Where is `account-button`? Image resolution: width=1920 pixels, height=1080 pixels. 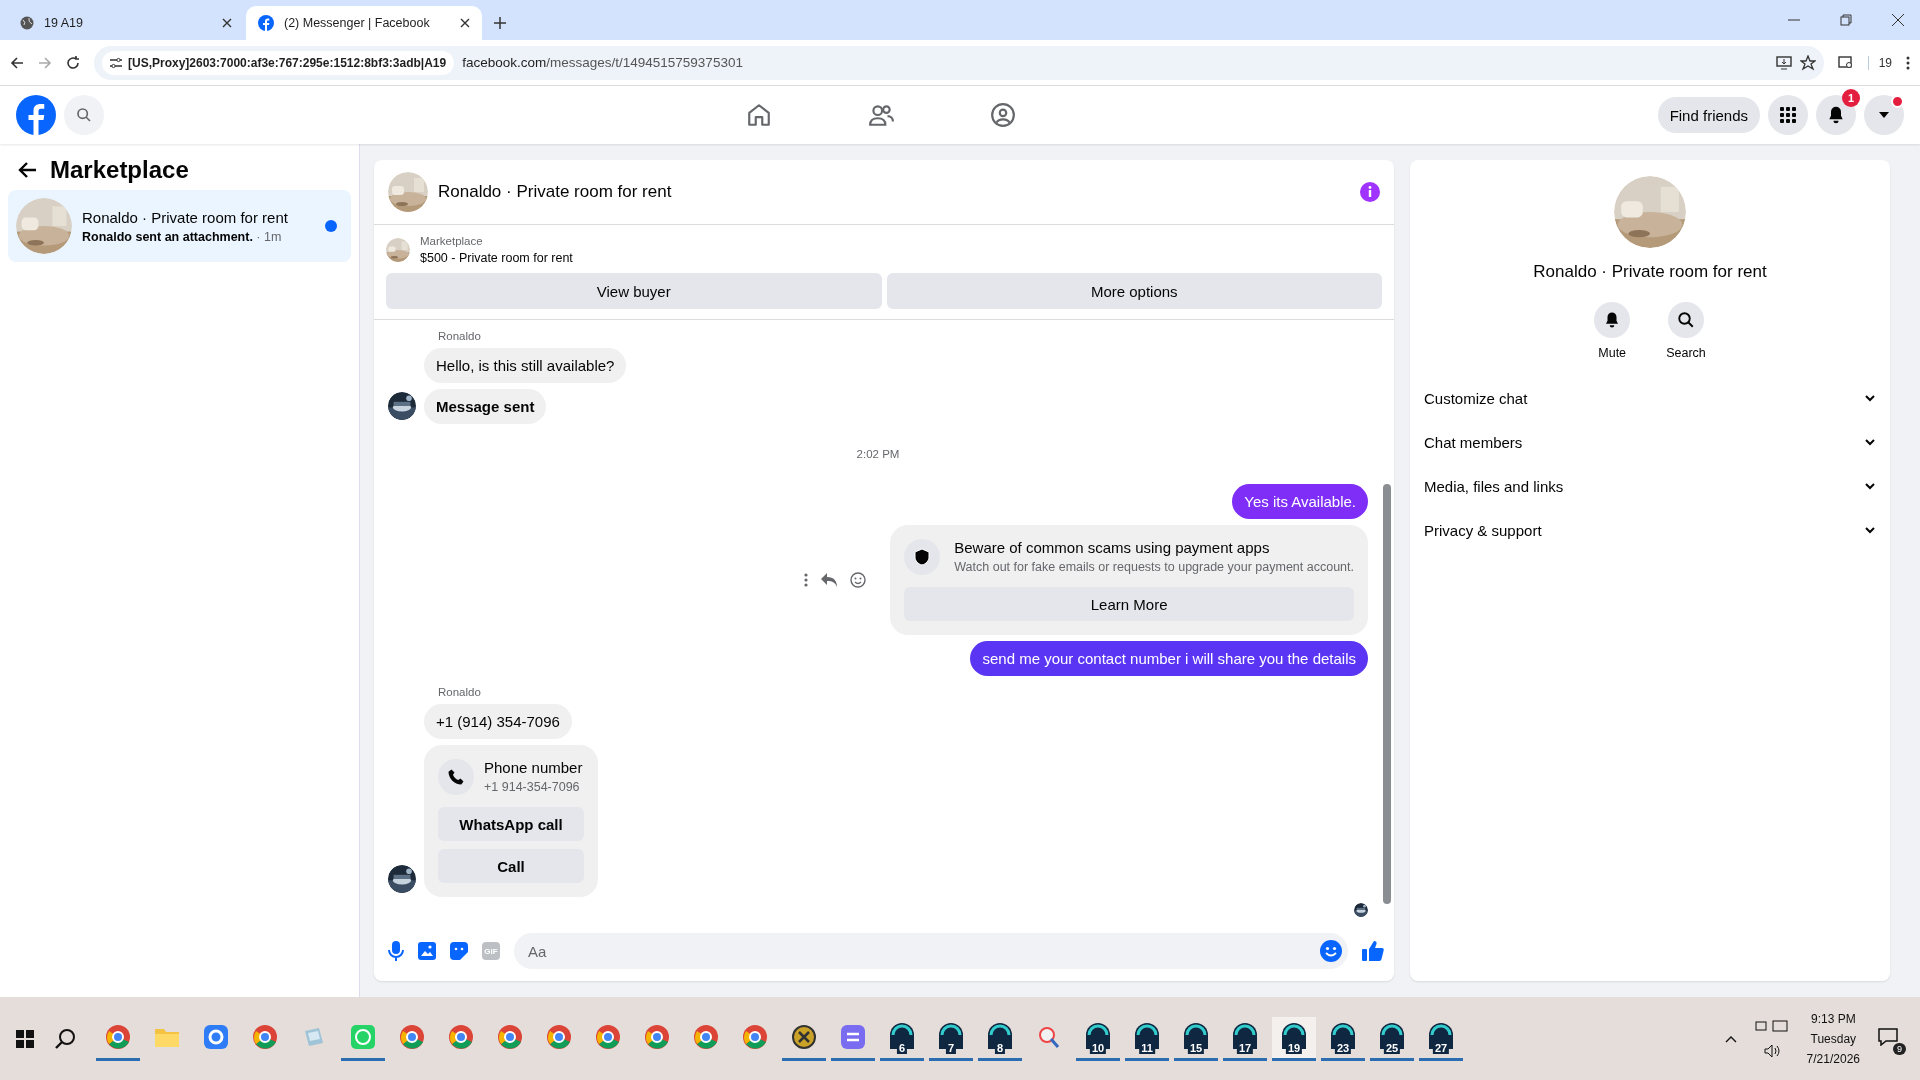 account-button is located at coordinates (1884, 115).